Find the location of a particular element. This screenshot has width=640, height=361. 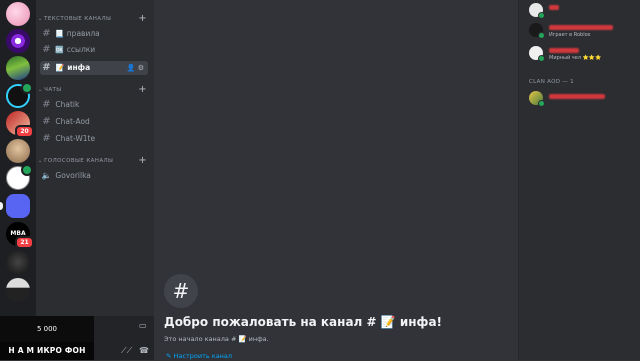

channel-emoji: 📝 is located at coordinates (60, 68).